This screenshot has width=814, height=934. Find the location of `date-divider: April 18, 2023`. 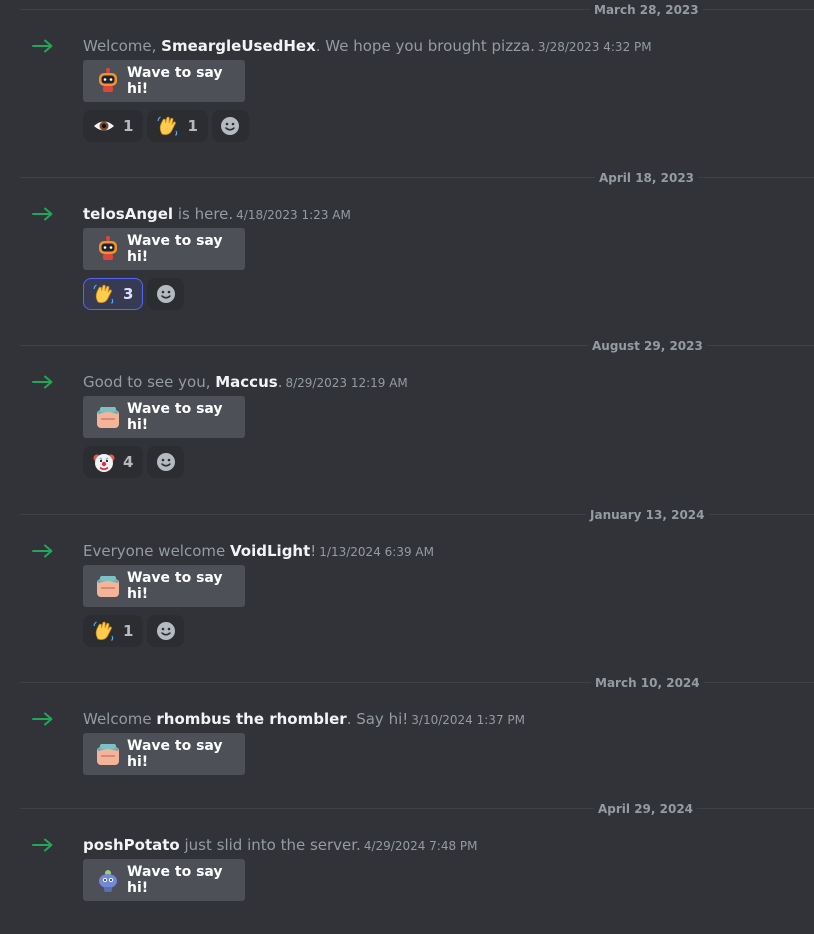

date-divider: April 18, 2023 is located at coordinates (417, 178).